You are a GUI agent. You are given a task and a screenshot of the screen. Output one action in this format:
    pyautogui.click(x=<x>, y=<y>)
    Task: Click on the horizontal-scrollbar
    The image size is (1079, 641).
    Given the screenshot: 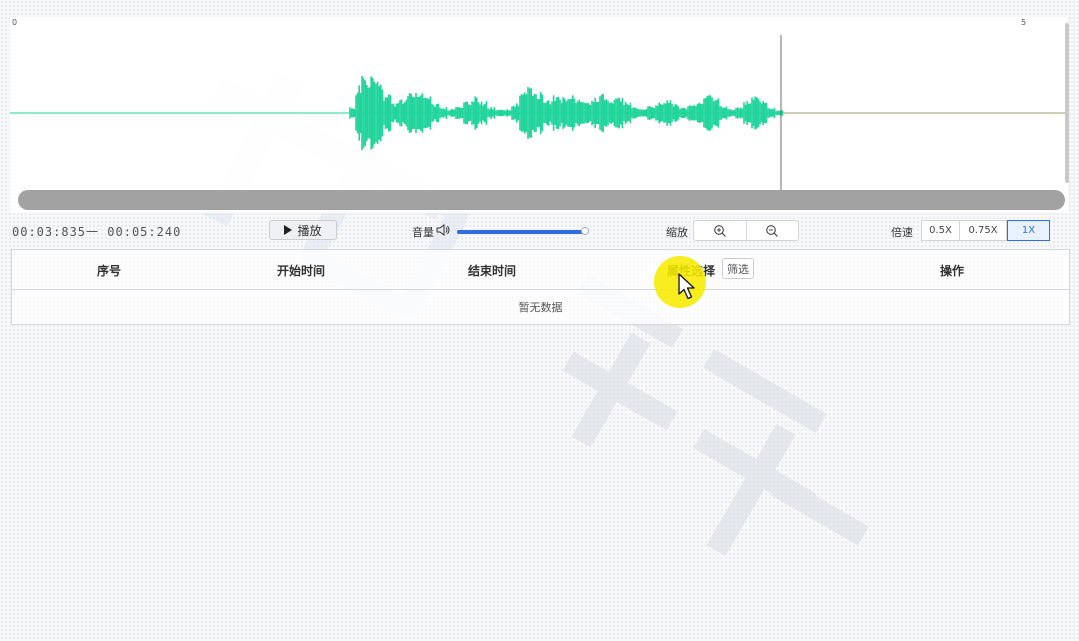 What is the action you would take?
    pyautogui.click(x=541, y=200)
    